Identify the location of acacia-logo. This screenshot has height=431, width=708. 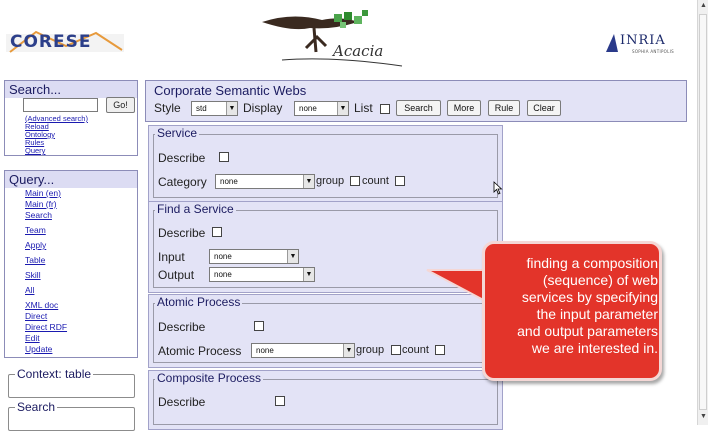
(332, 38).